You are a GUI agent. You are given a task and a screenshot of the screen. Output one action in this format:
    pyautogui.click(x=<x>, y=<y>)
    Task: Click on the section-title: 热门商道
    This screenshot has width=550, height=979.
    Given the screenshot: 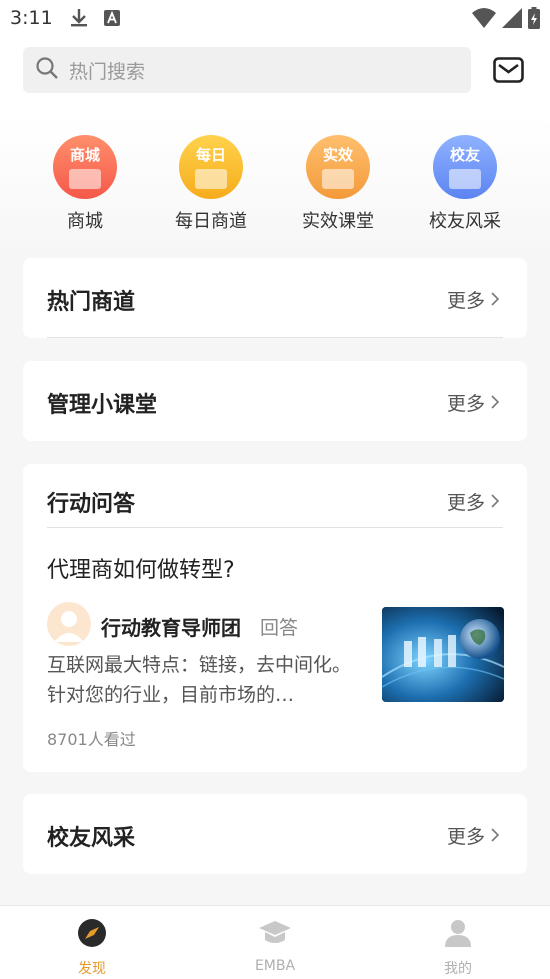 What is the action you would take?
    pyautogui.click(x=91, y=302)
    